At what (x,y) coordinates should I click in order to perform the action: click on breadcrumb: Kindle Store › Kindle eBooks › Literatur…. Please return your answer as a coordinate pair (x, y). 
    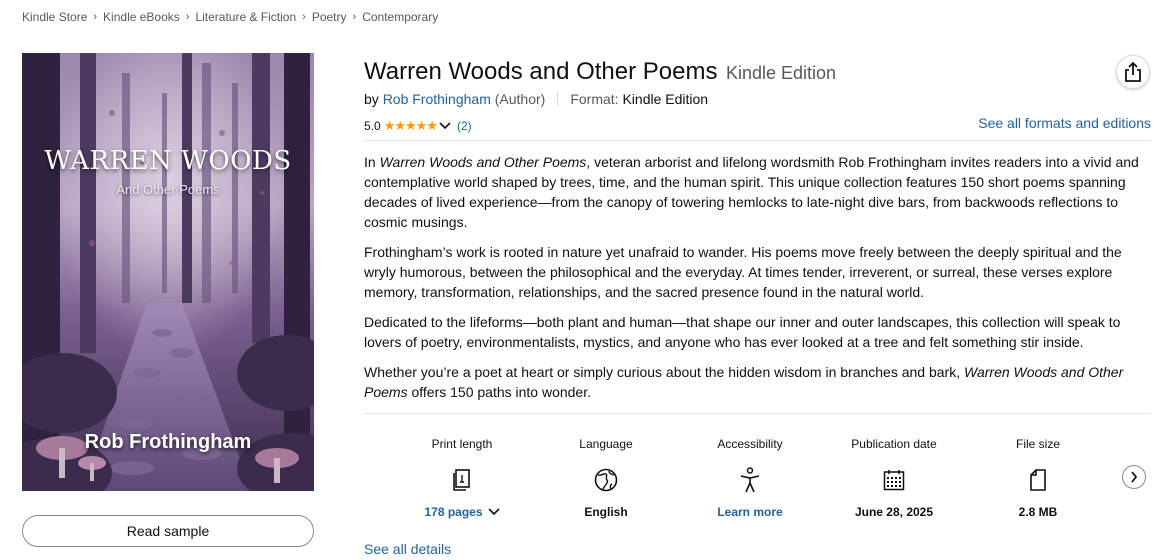
    Looking at the image, I should click on (230, 17).